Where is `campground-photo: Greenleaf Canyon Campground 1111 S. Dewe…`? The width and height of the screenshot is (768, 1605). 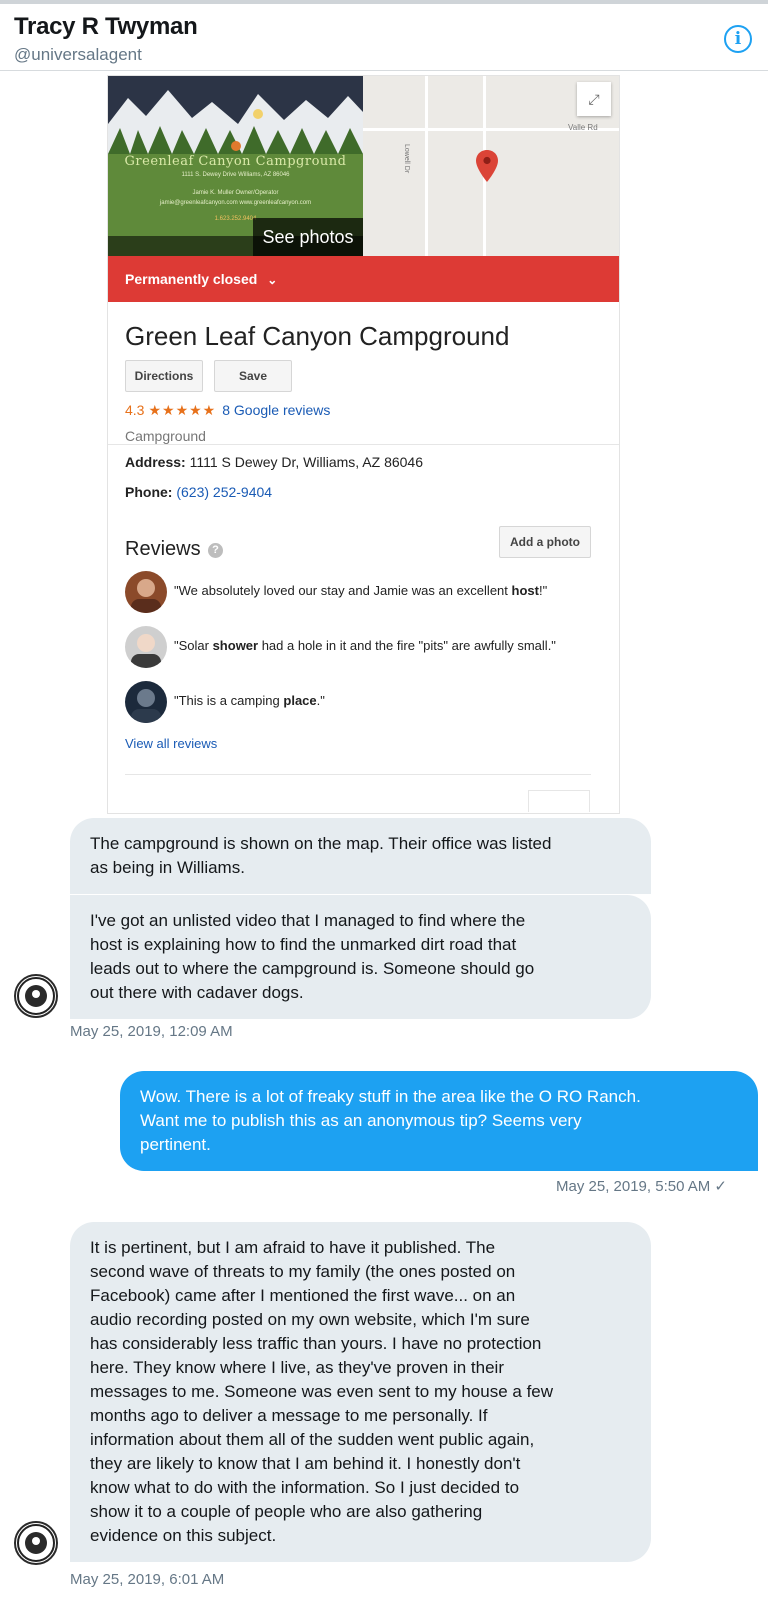 campground-photo: Greenleaf Canyon Campground 1111 S. Dewe… is located at coordinates (235, 166).